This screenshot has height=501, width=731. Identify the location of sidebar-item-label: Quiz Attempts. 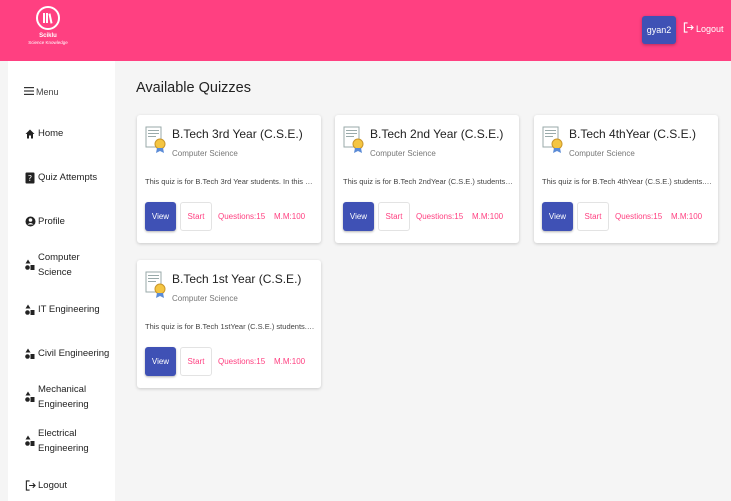
(68, 177).